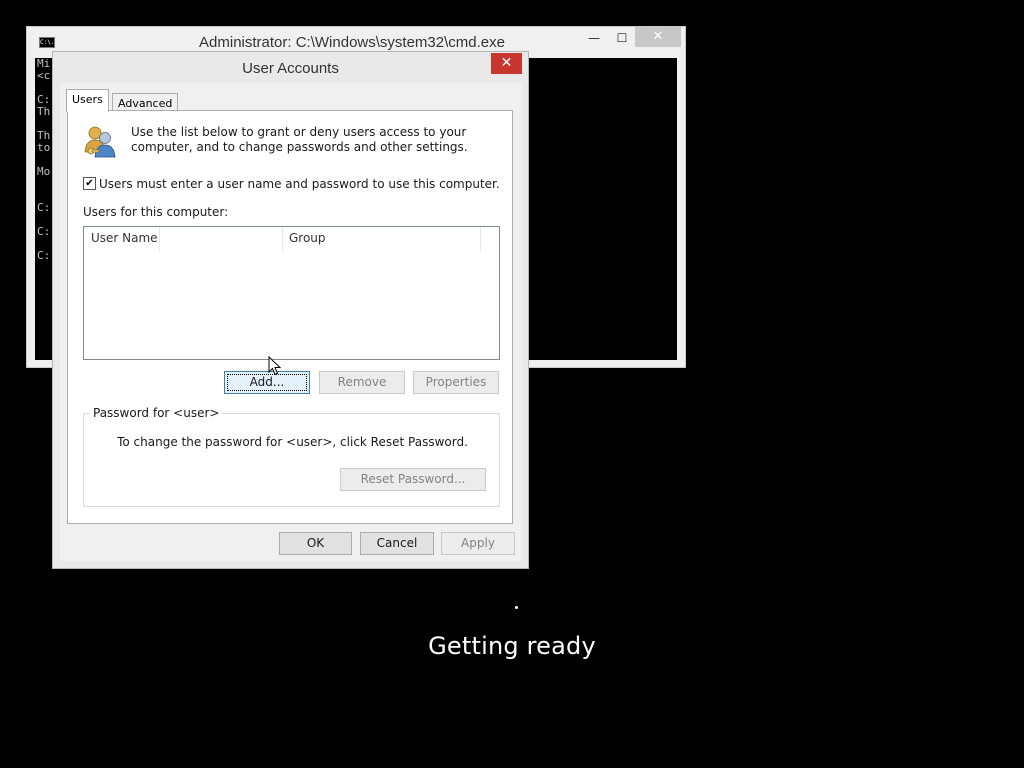 The width and height of the screenshot is (1024, 768). I want to click on properties-button: Properties, so click(456, 382).